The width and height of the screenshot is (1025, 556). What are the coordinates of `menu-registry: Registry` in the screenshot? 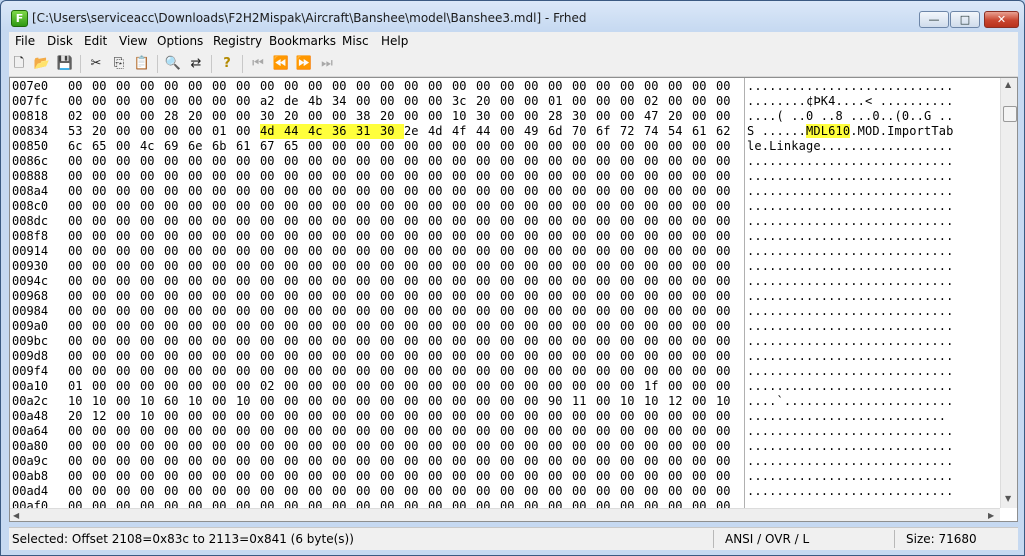 It's located at (237, 41).